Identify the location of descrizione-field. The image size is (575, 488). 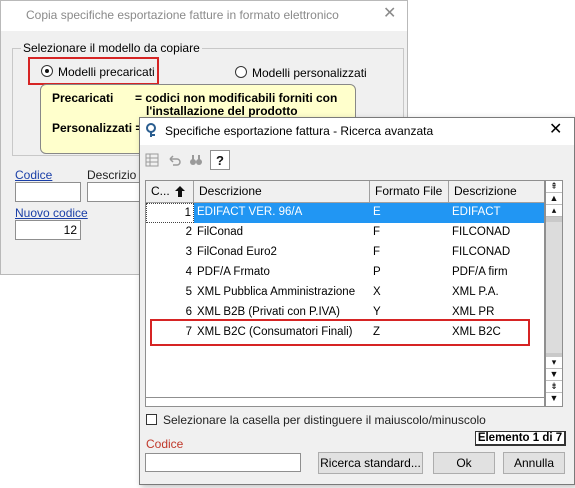
(114, 192).